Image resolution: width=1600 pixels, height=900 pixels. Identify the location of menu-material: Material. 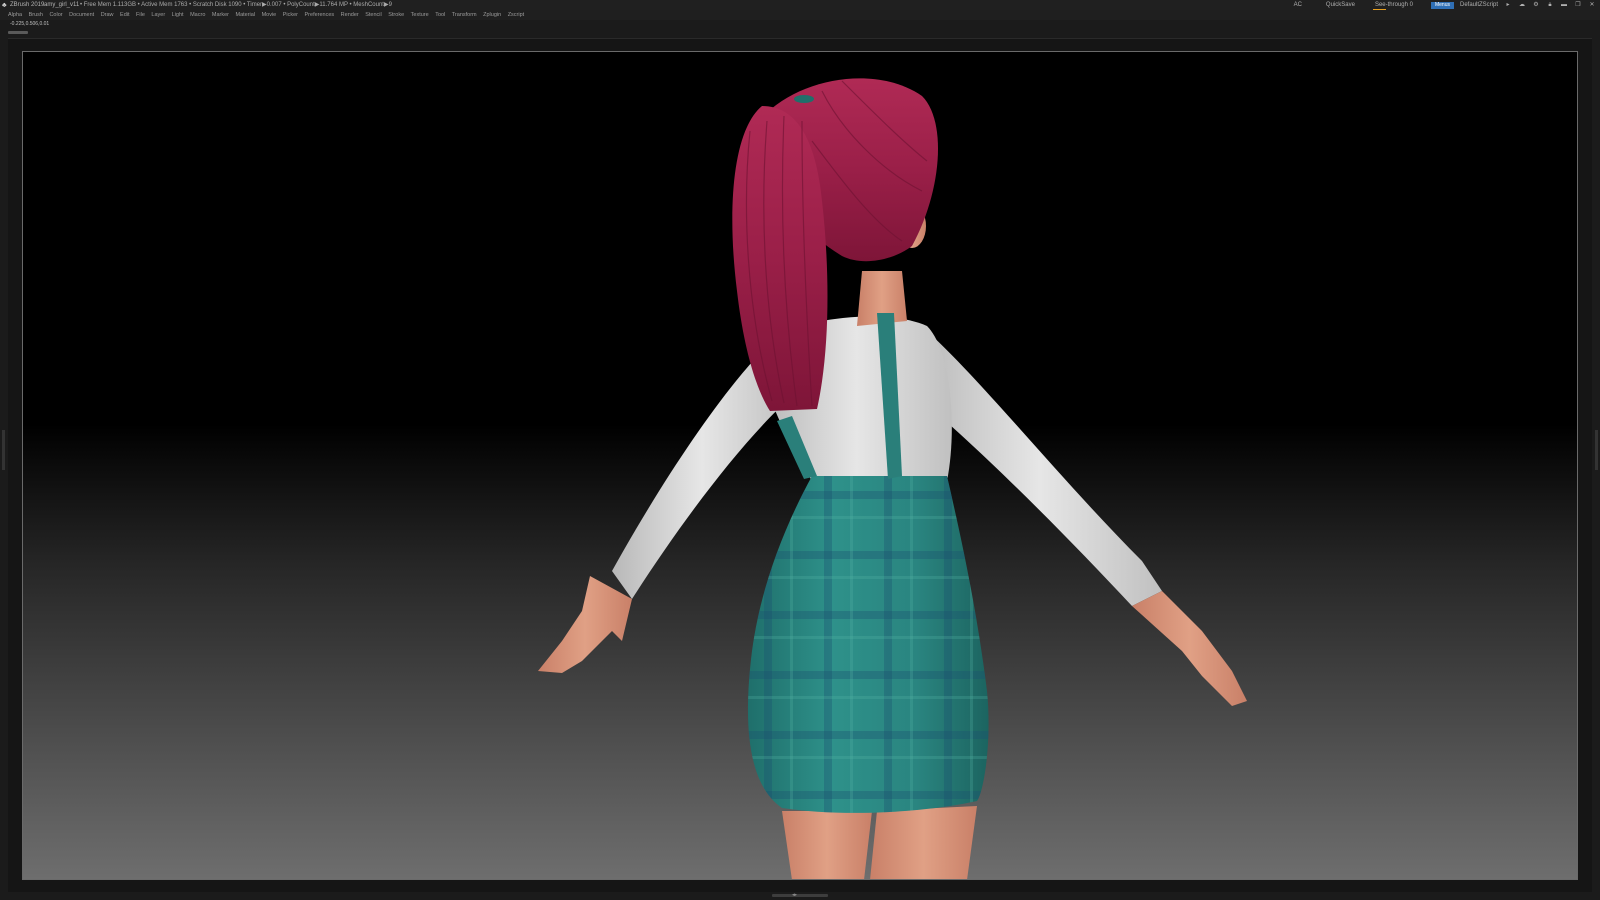
(246, 15).